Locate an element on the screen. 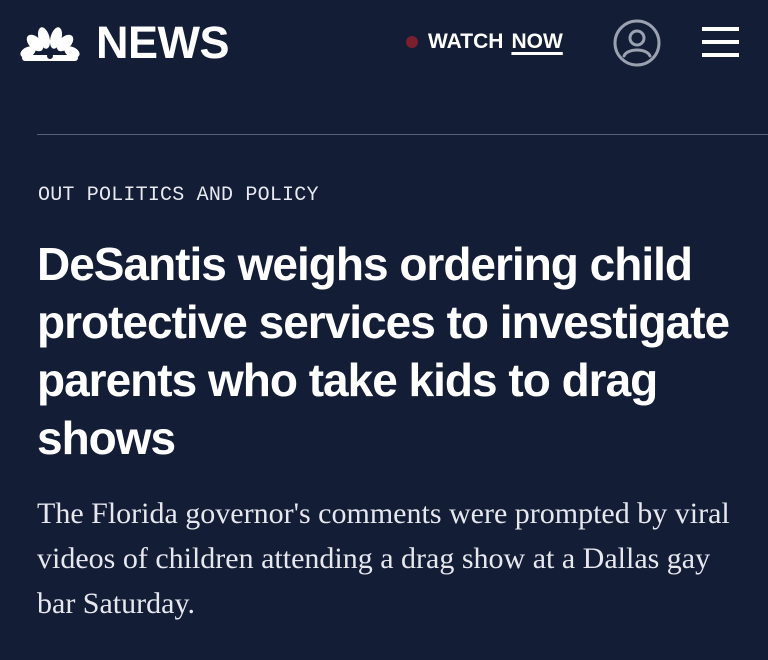 This screenshot has width=768, height=660. watch-now-label: NOW is located at coordinates (537, 41).